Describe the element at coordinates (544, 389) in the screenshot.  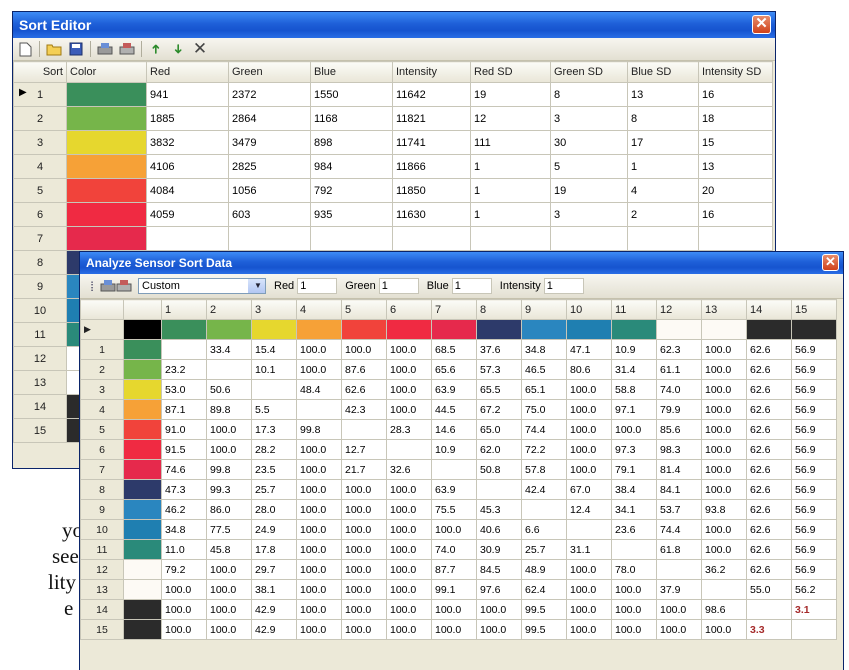
I see `analysis-cell: 65.1` at that location.